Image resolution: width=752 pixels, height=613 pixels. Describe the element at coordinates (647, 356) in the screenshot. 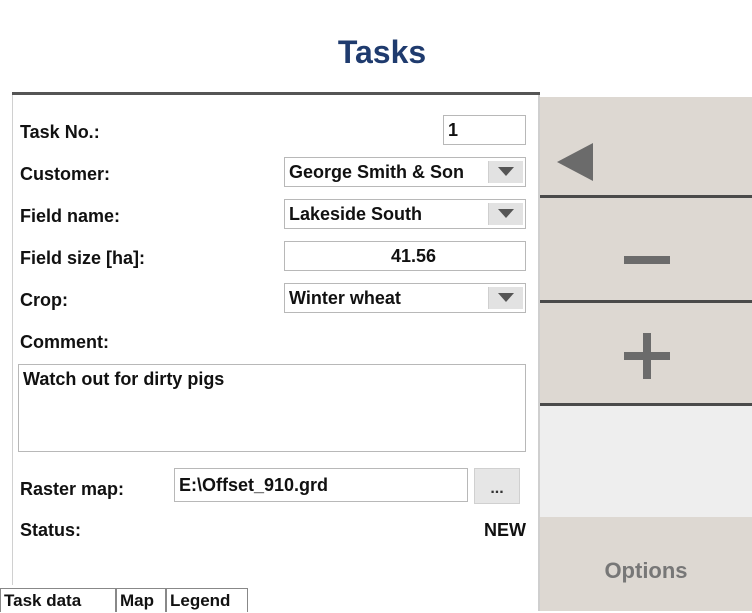

I see `plus-icon-vertical` at that location.